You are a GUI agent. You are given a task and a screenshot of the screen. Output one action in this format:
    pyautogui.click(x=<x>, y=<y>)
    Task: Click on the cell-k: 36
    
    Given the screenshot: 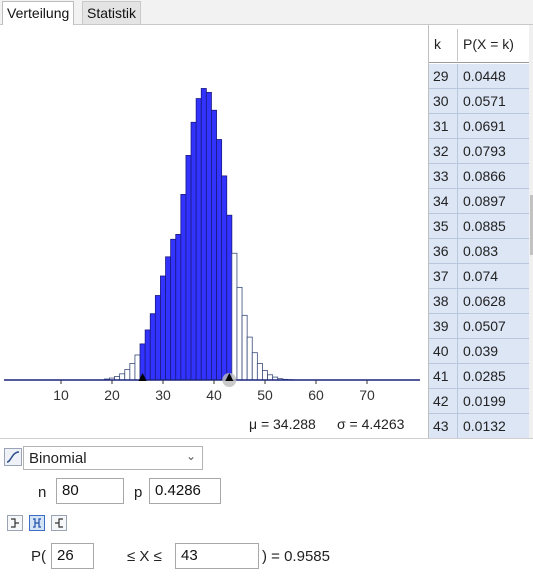 What is the action you would take?
    pyautogui.click(x=441, y=251)
    